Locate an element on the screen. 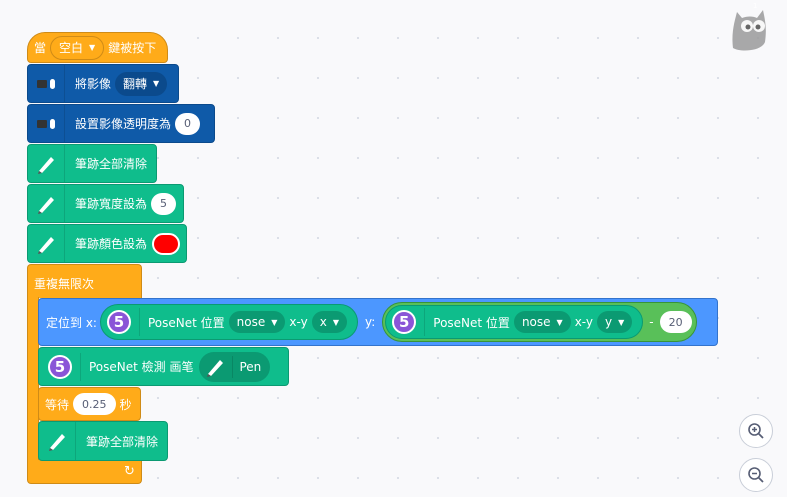  posenet-position-x-reporter: 5 PoseNet 位置 nose ▼ x-y x ▼ is located at coordinates (228, 322).